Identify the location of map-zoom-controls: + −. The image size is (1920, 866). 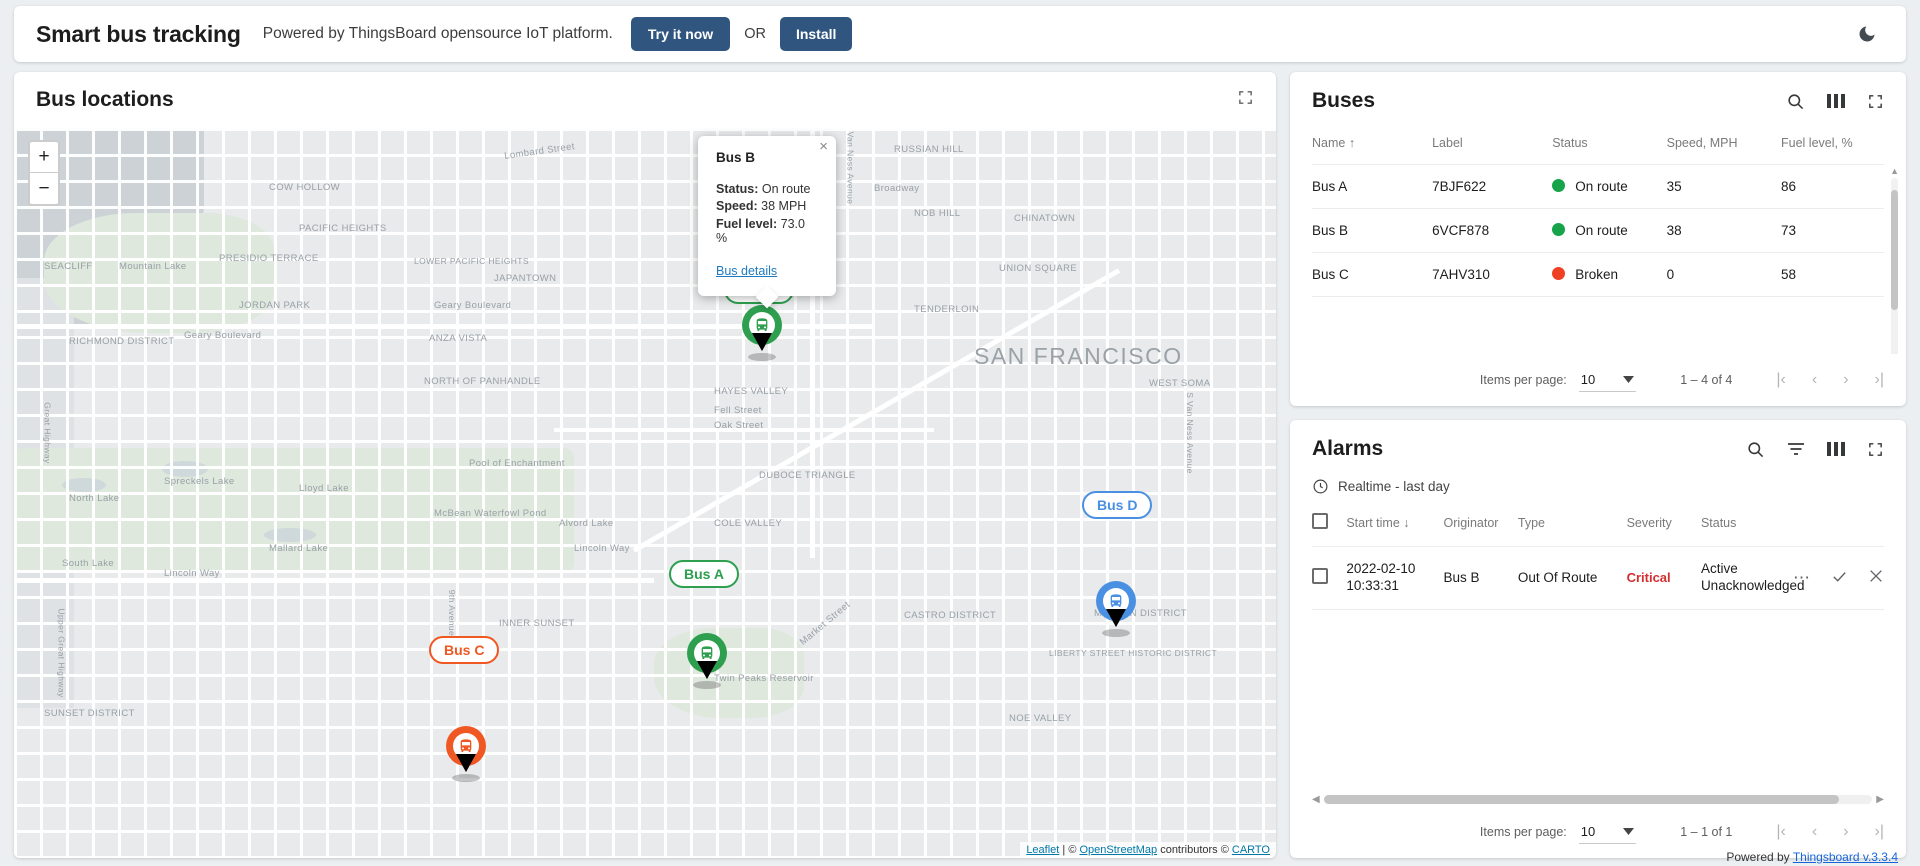
(44, 173).